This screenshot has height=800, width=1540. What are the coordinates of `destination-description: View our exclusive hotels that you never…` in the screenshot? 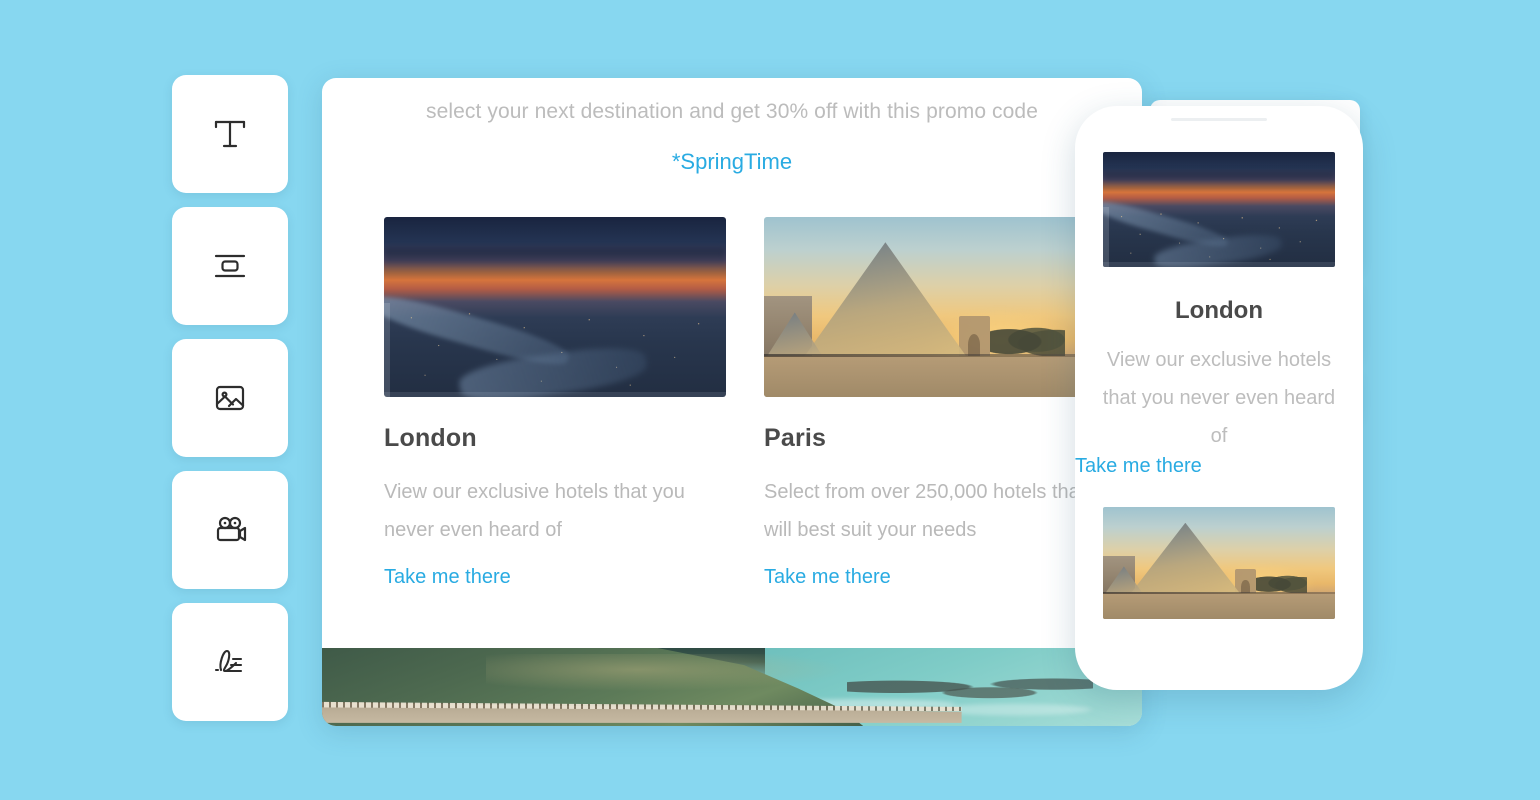 It's located at (555, 511).